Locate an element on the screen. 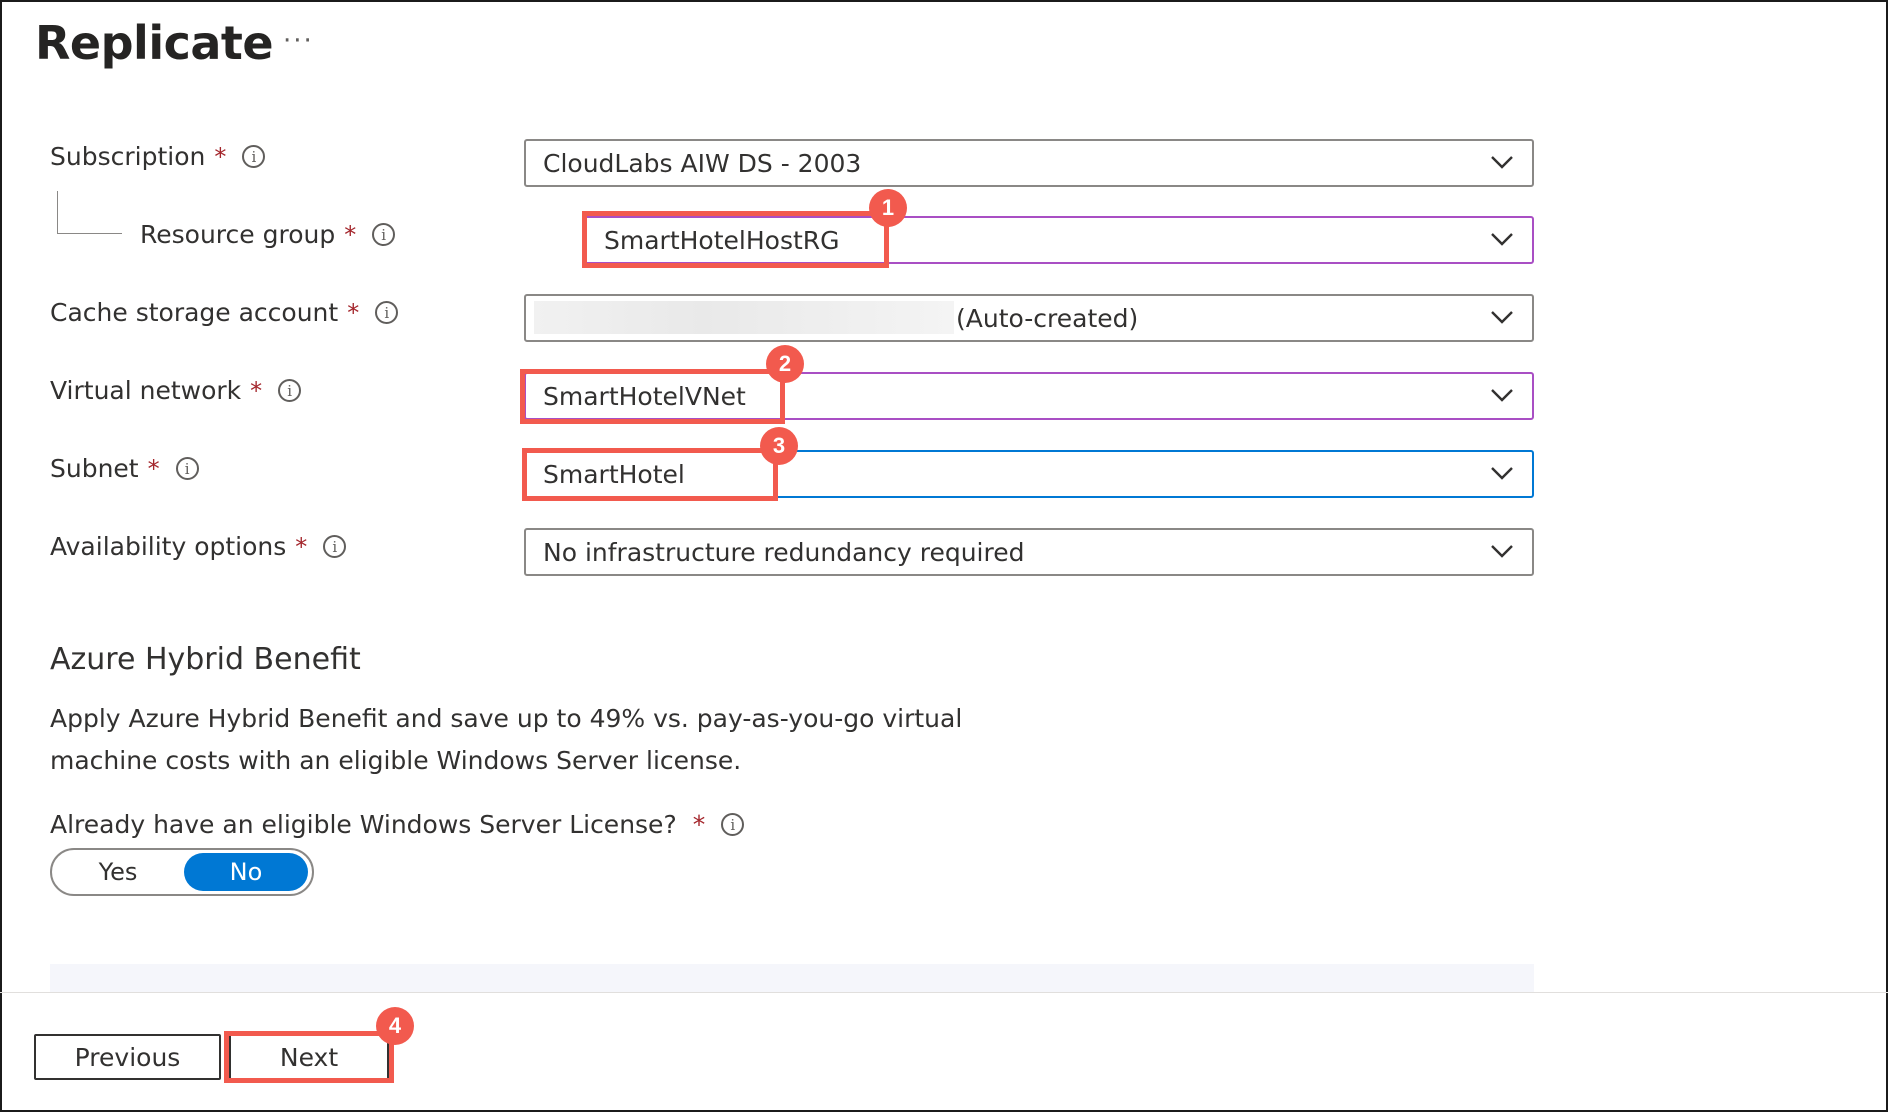 The image size is (1888, 1112). subscription-value: CloudLabs AIW DS - 2003 is located at coordinates (702, 163).